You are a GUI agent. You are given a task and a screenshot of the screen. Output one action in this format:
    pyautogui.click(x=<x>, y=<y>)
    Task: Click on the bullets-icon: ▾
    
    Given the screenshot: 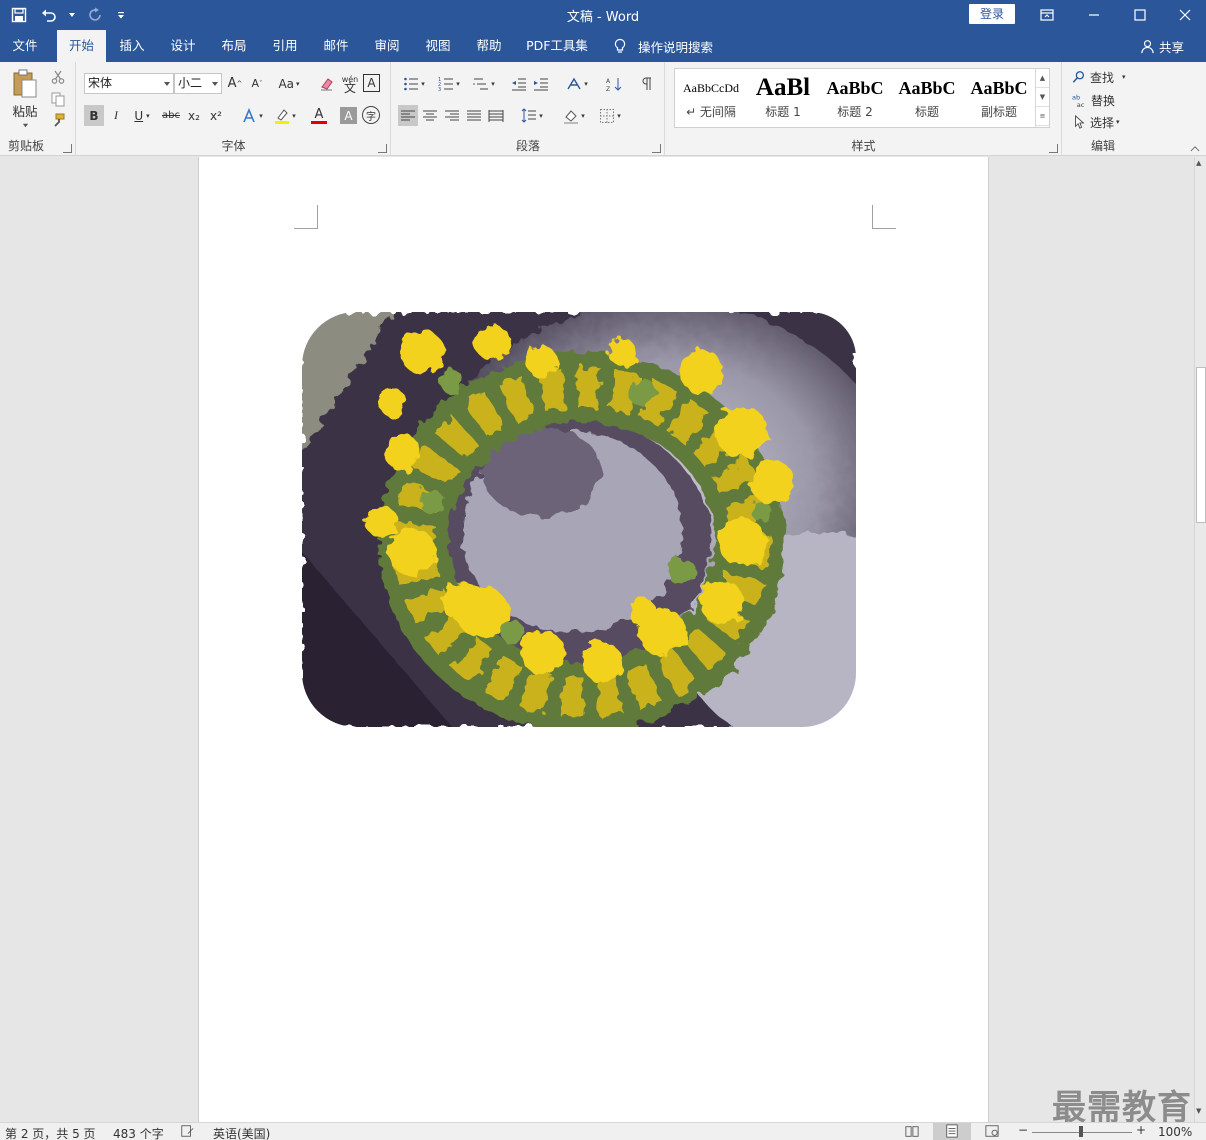 What is the action you would take?
    pyautogui.click(x=414, y=83)
    